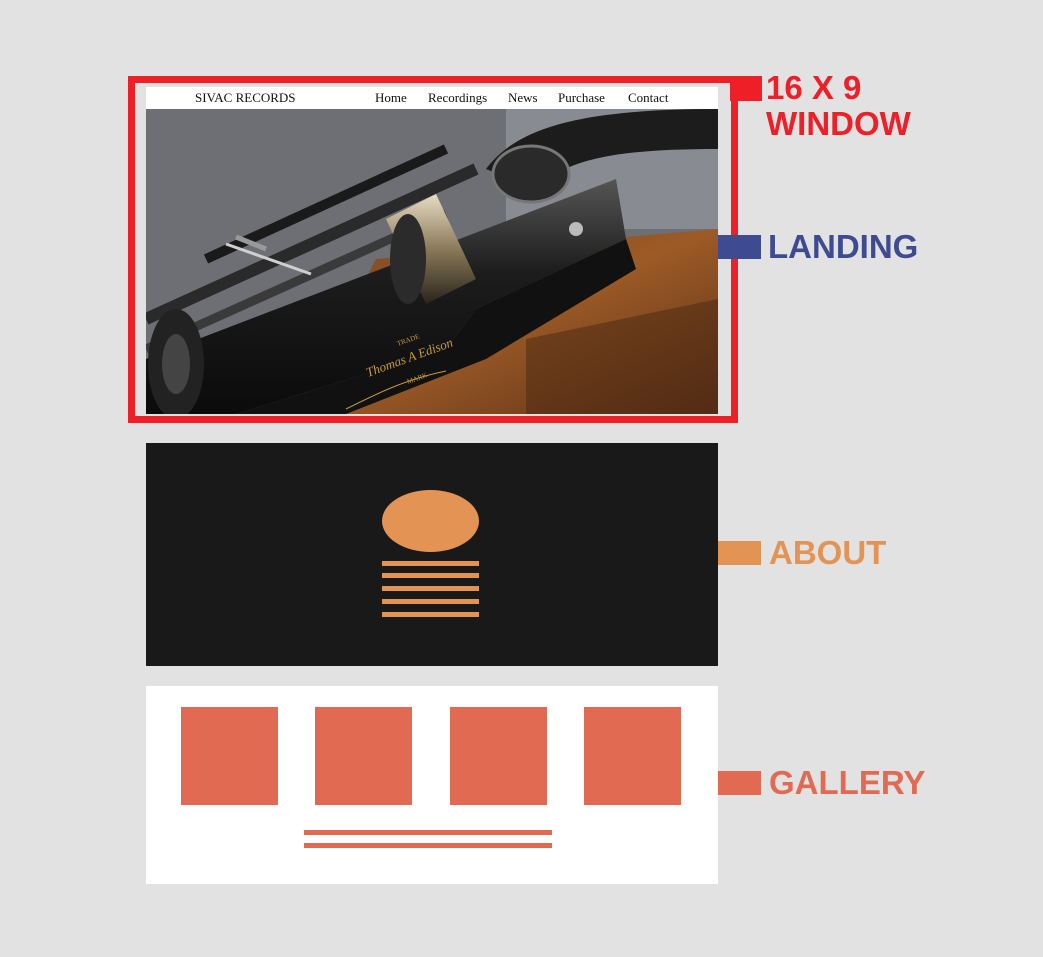 The height and width of the screenshot is (957, 1043). Describe the element at coordinates (847, 782) in the screenshot. I see `gallery-label: GALLERY` at that location.